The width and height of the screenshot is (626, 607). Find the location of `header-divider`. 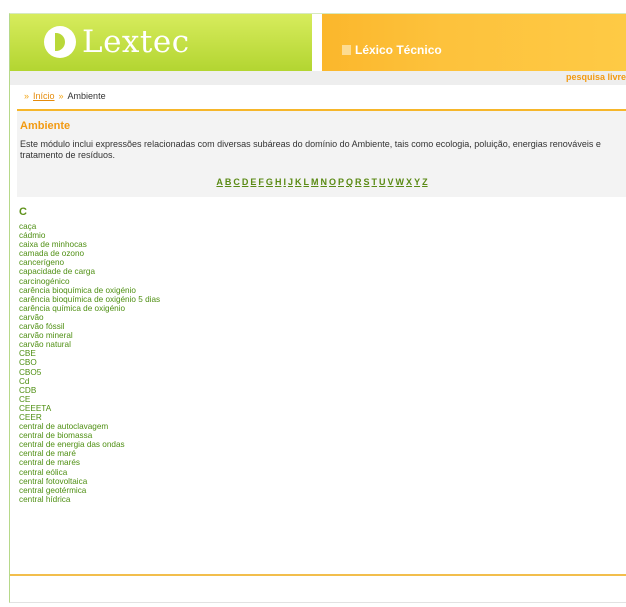

header-divider is located at coordinates (317, 42).